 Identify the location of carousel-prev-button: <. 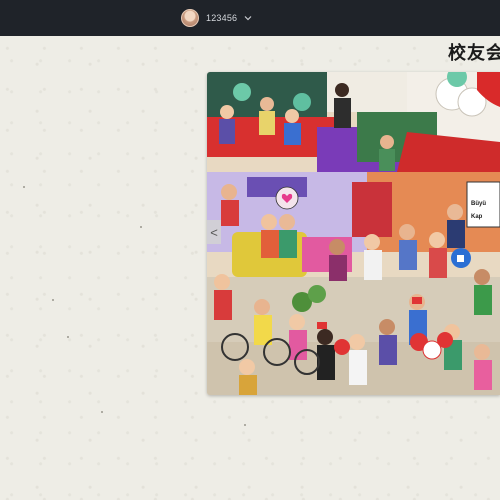
(214, 232).